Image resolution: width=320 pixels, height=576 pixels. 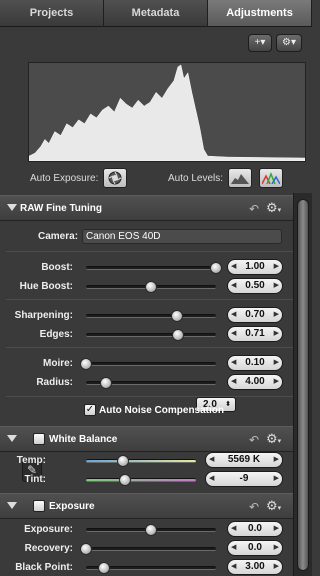 I want to click on edges-stepper: ◀ 0.71 ▶, so click(x=255, y=334).